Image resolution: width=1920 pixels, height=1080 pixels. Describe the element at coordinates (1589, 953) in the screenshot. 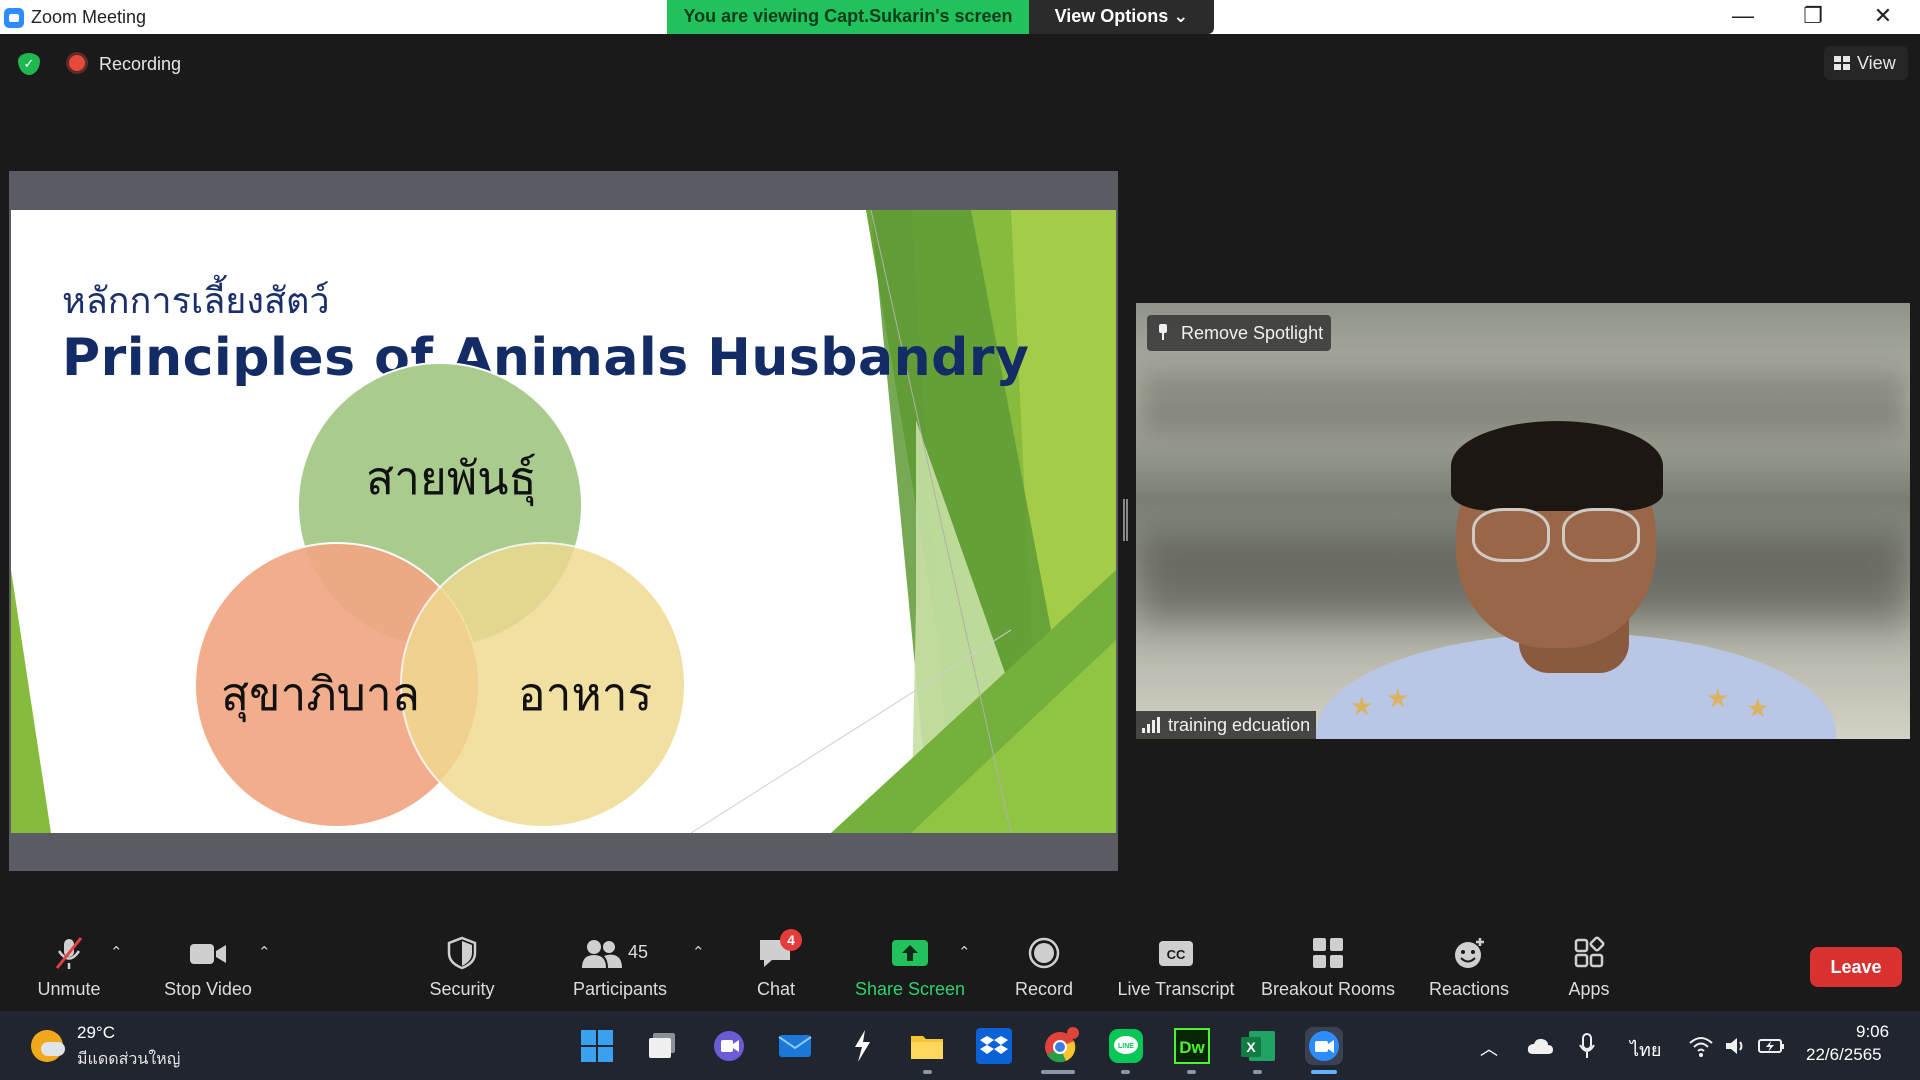

I see `apps-icon` at that location.